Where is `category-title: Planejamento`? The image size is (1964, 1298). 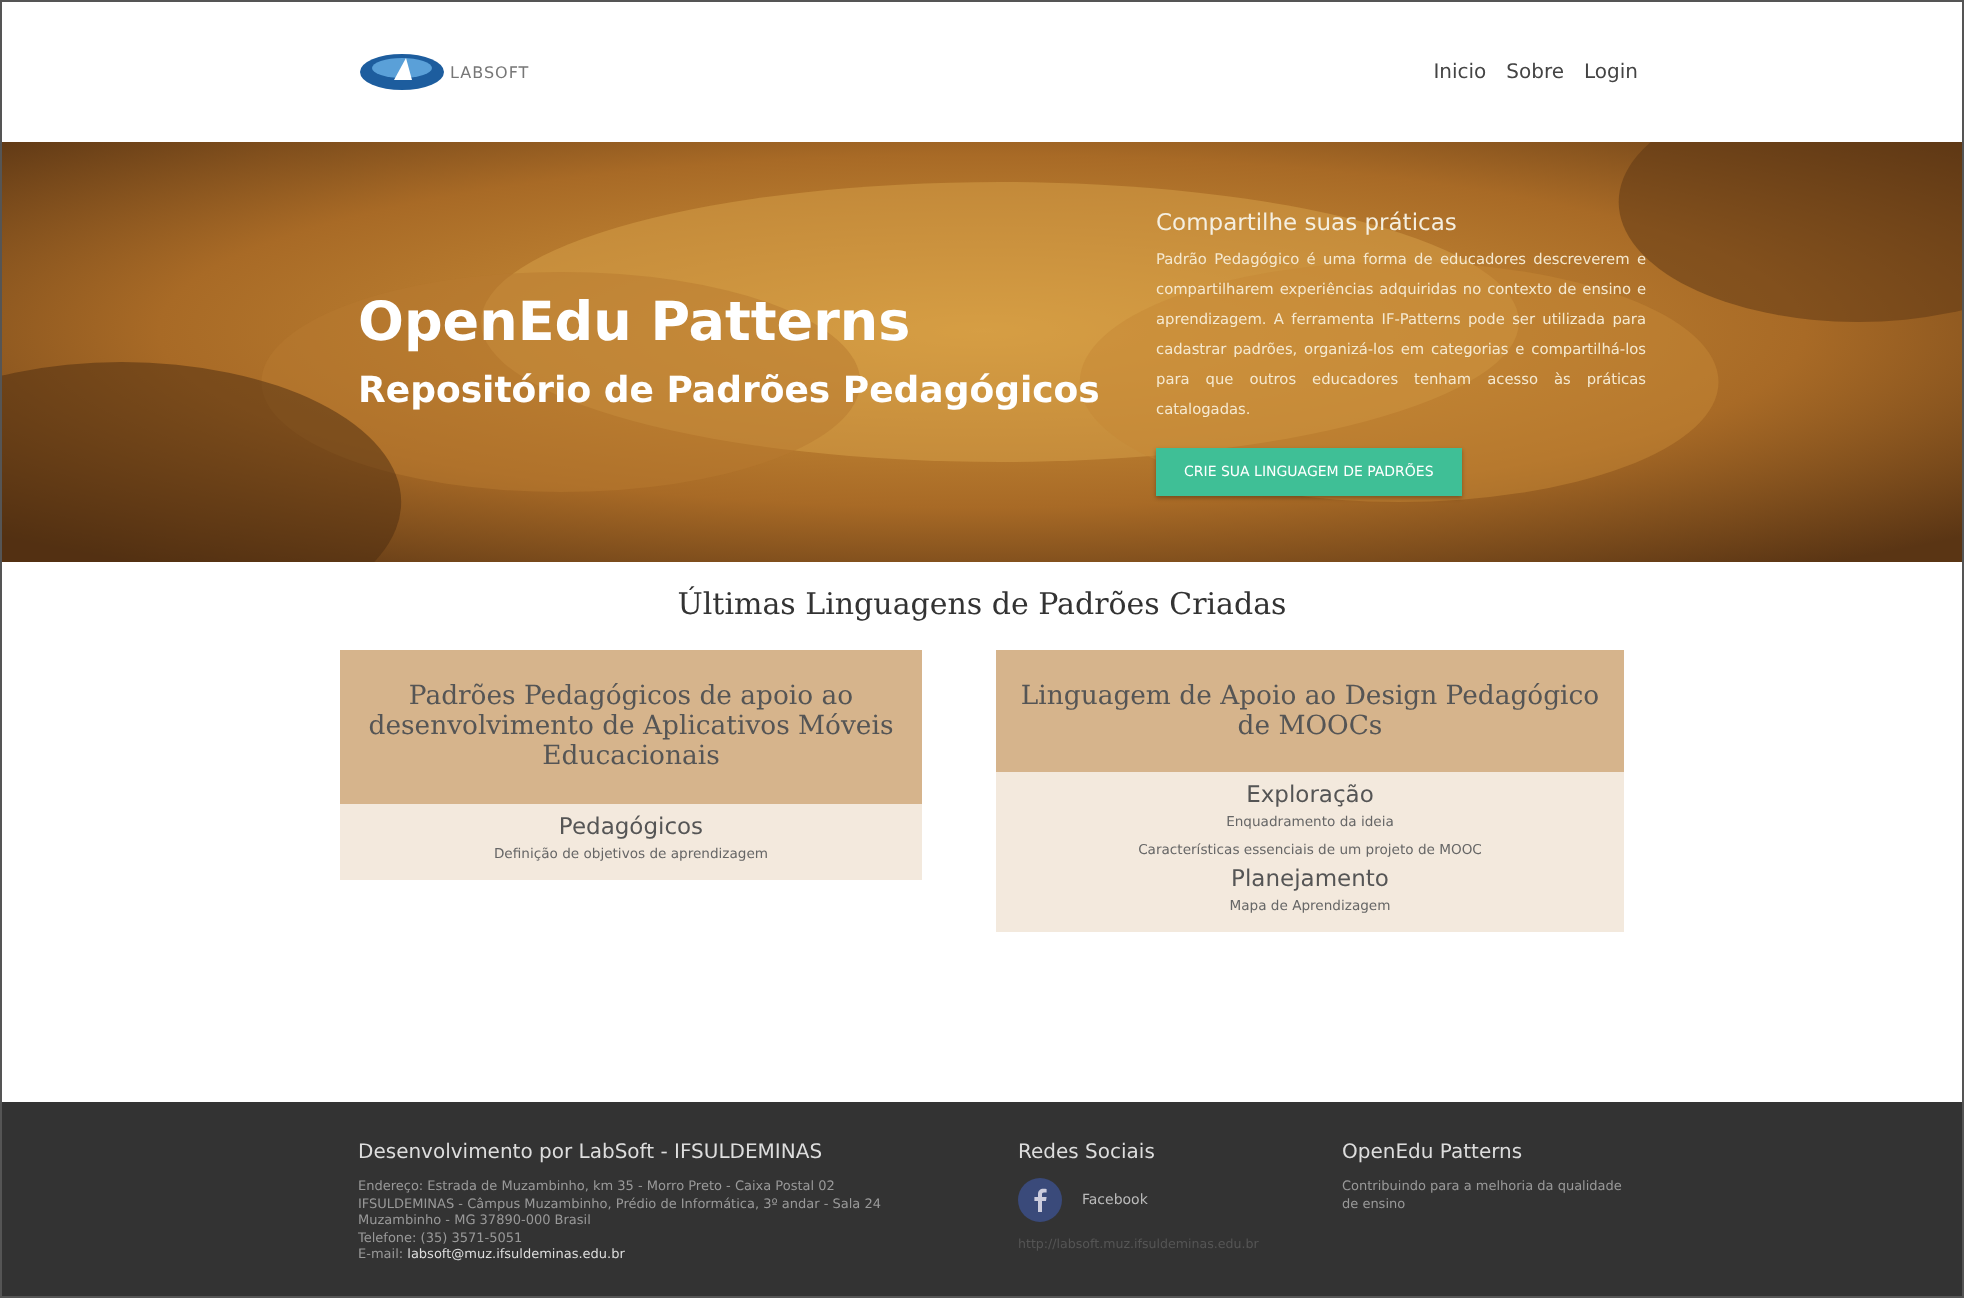
category-title: Planejamento is located at coordinates (1310, 878).